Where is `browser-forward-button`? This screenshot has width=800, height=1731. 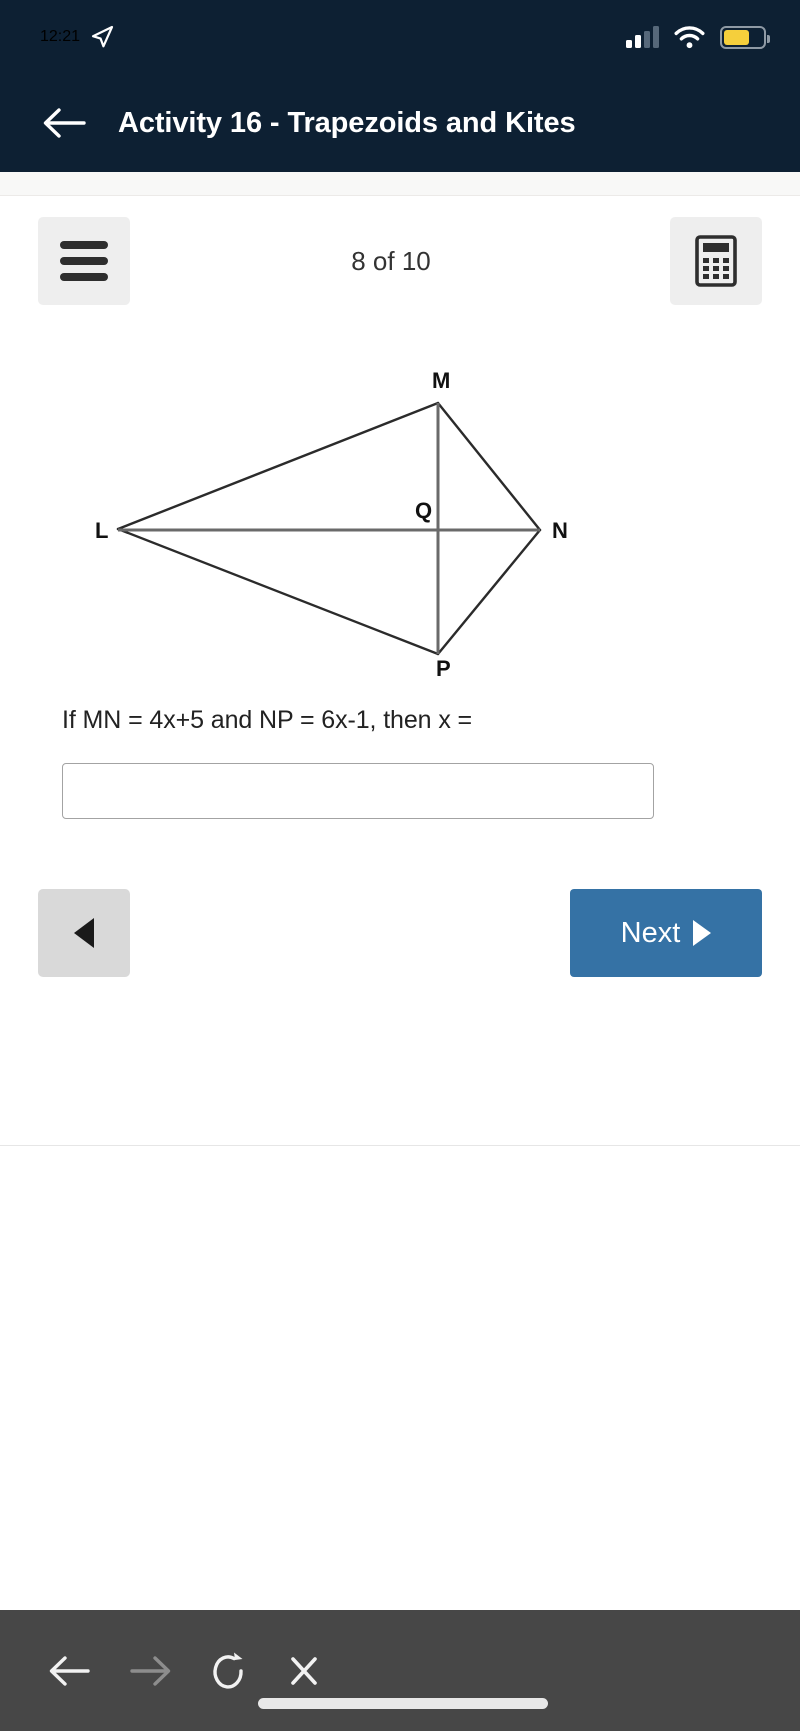 browser-forward-button is located at coordinates (151, 1671).